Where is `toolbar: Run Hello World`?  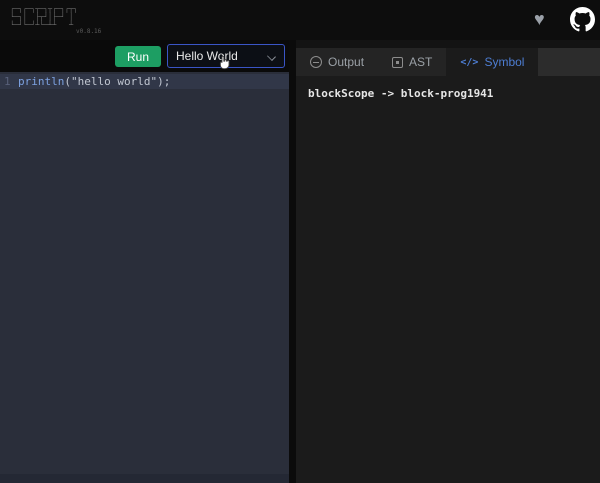 toolbar: Run Hello World is located at coordinates (144, 56).